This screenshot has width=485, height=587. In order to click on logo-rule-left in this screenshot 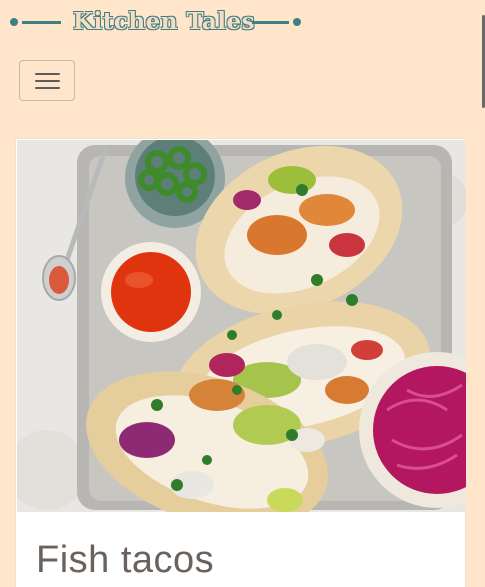, I will do `click(41, 22)`.